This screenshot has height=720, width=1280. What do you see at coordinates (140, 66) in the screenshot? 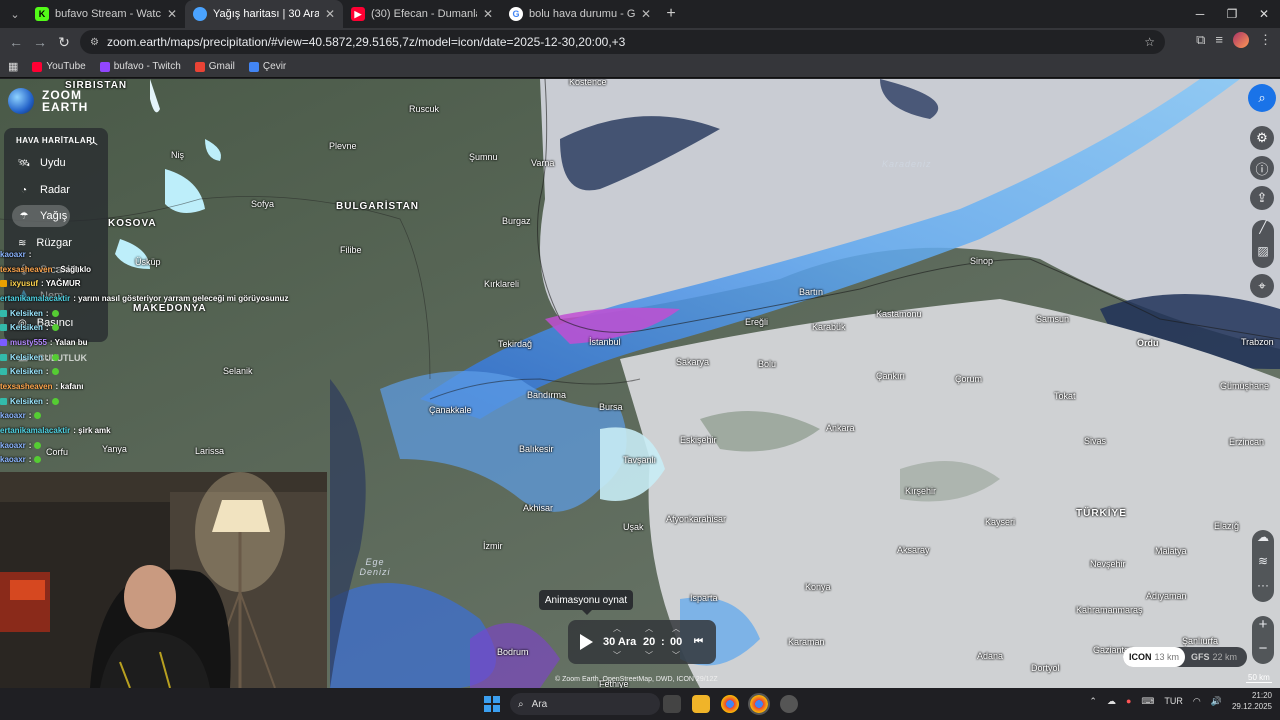
I see `bookmark-twitch: bufavo - Twitch` at bounding box center [140, 66].